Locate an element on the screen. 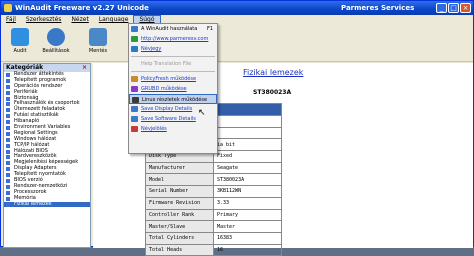  help-menu-item-label: Save Display Details is located at coordinates (167, 109).